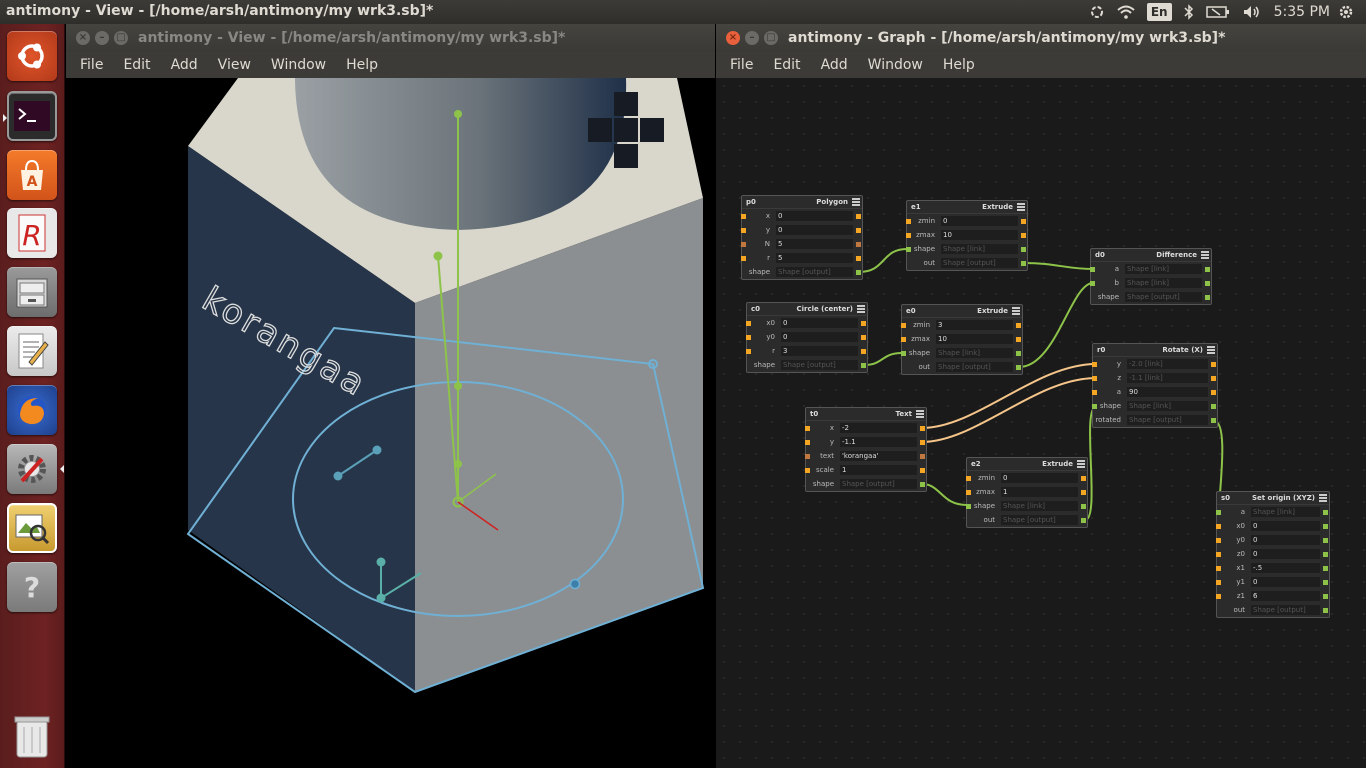 The image size is (1366, 768). I want to click on menu-window: Window, so click(895, 65).